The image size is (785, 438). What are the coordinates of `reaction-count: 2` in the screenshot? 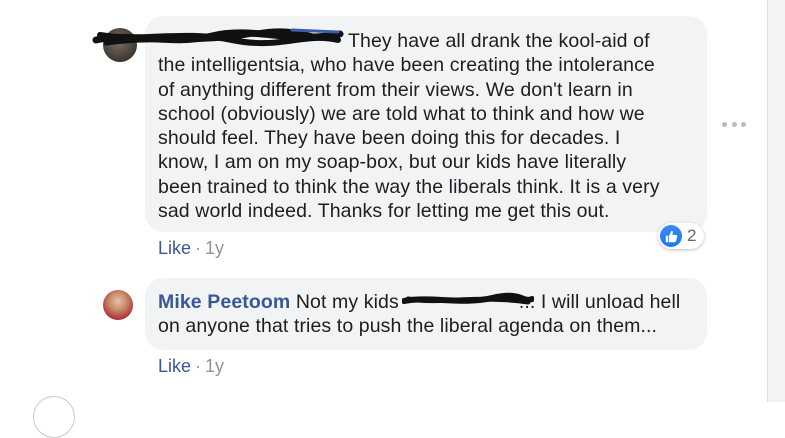 It's located at (692, 235).